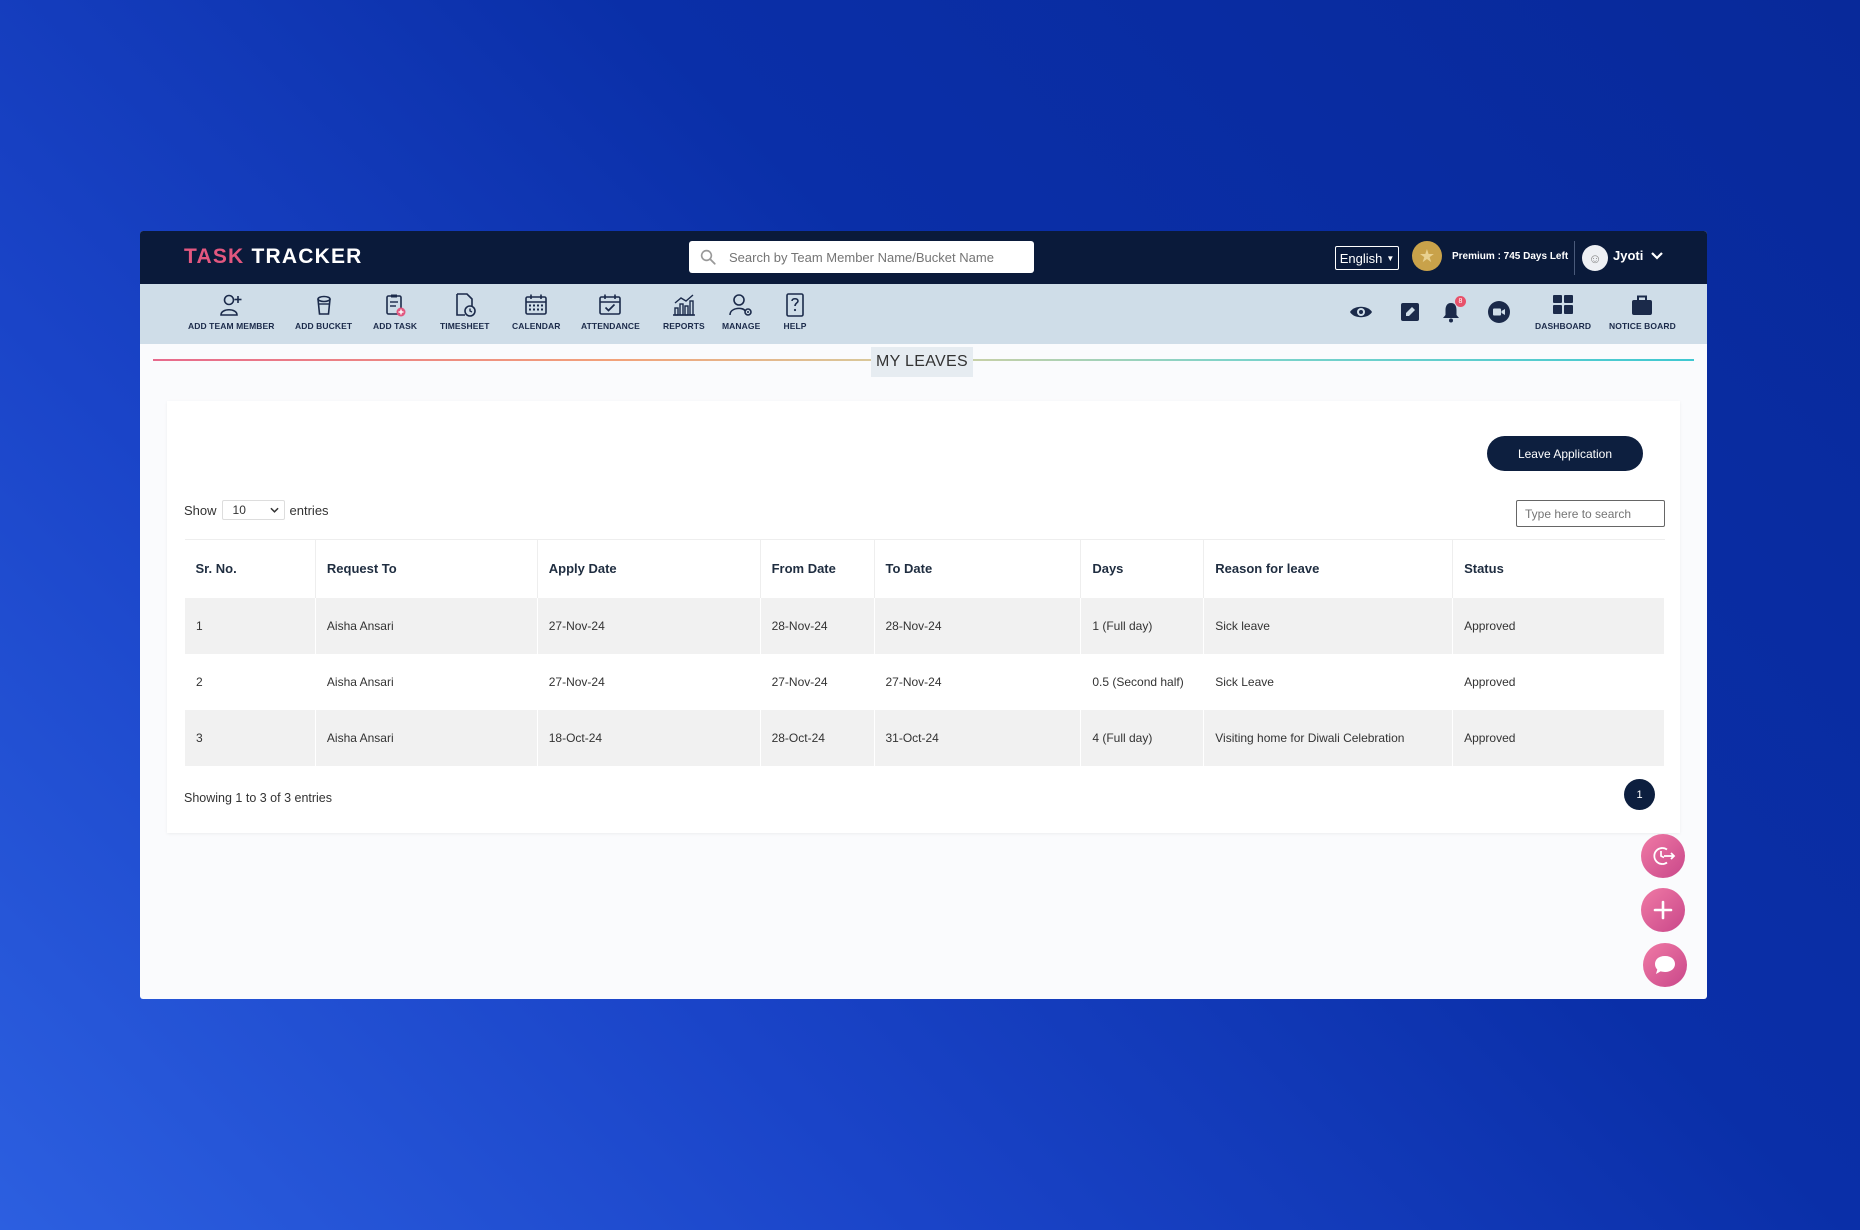 Image resolution: width=1860 pixels, height=1230 pixels. What do you see at coordinates (250, 568) in the screenshot?
I see `column-header: Sr. No.` at bounding box center [250, 568].